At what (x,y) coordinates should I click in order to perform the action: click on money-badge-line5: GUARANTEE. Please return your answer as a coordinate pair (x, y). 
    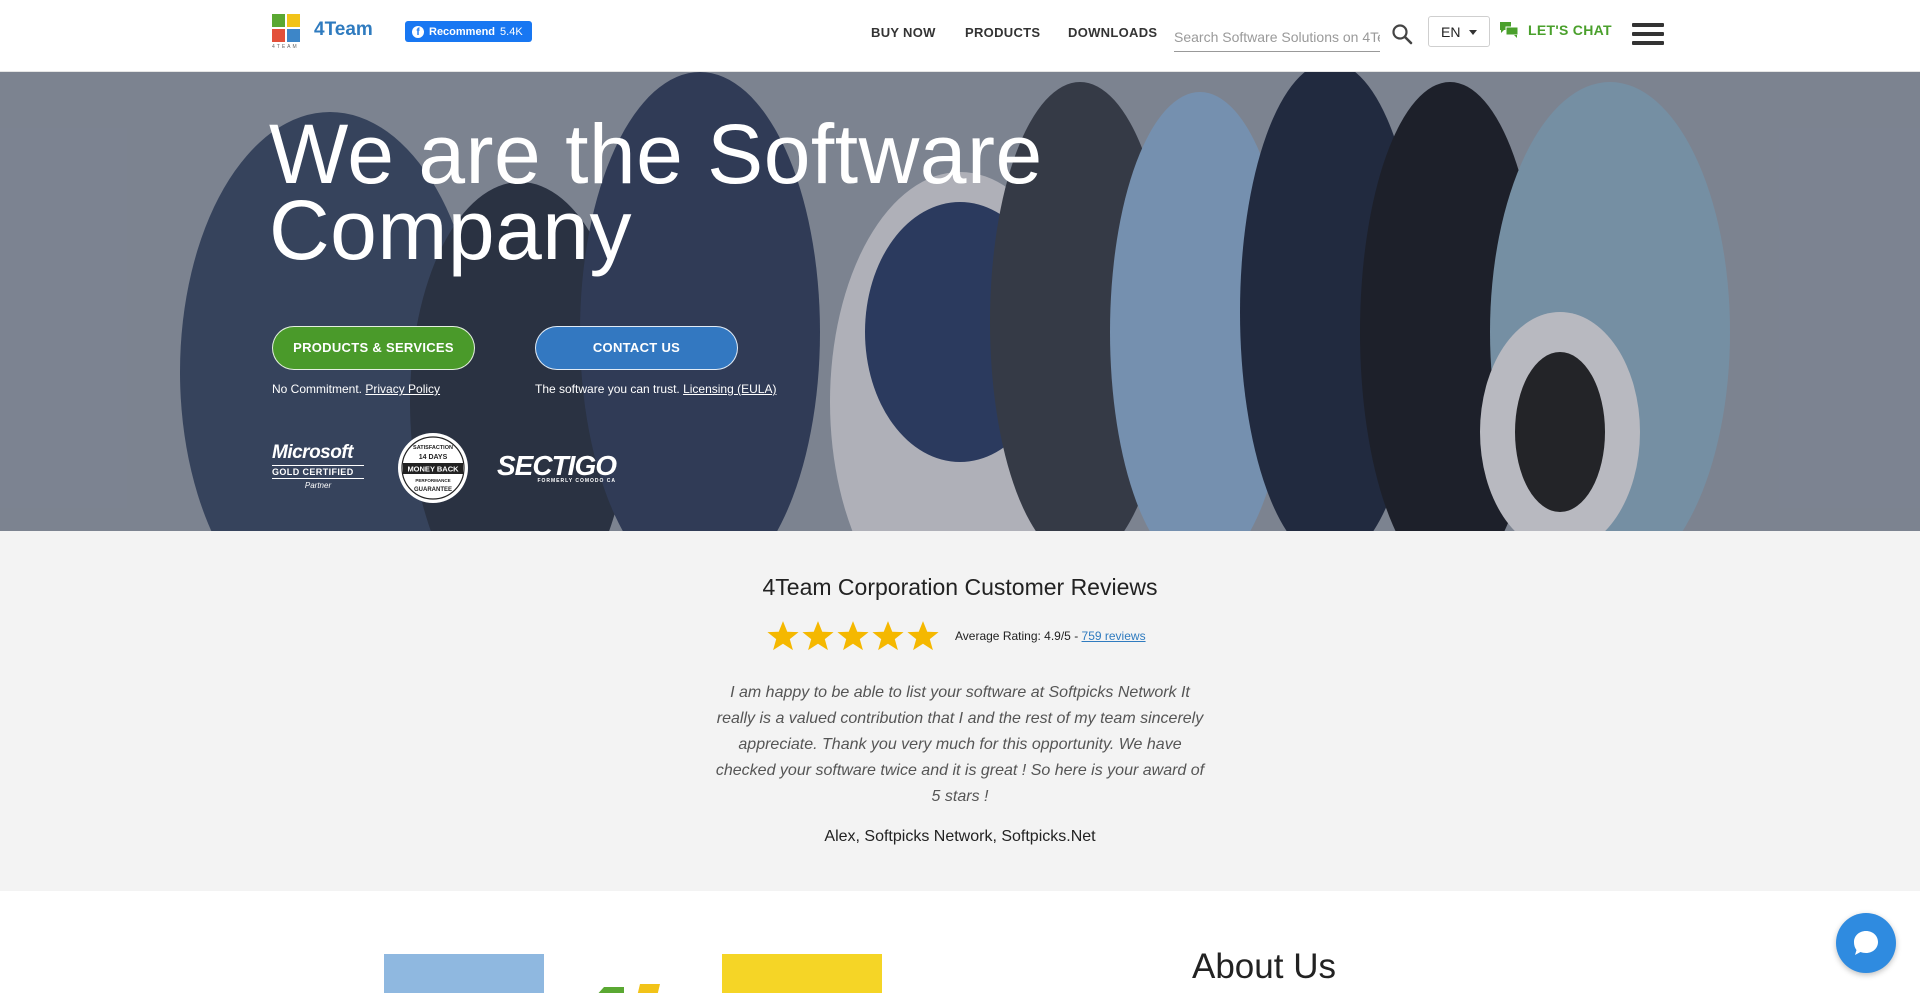
    Looking at the image, I should click on (433, 490).